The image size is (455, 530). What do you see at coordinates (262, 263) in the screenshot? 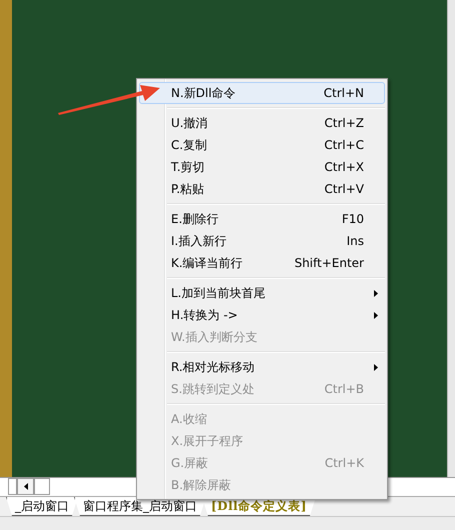
I see `menu-item: K.编译当前行 Shift+Enter` at bounding box center [262, 263].